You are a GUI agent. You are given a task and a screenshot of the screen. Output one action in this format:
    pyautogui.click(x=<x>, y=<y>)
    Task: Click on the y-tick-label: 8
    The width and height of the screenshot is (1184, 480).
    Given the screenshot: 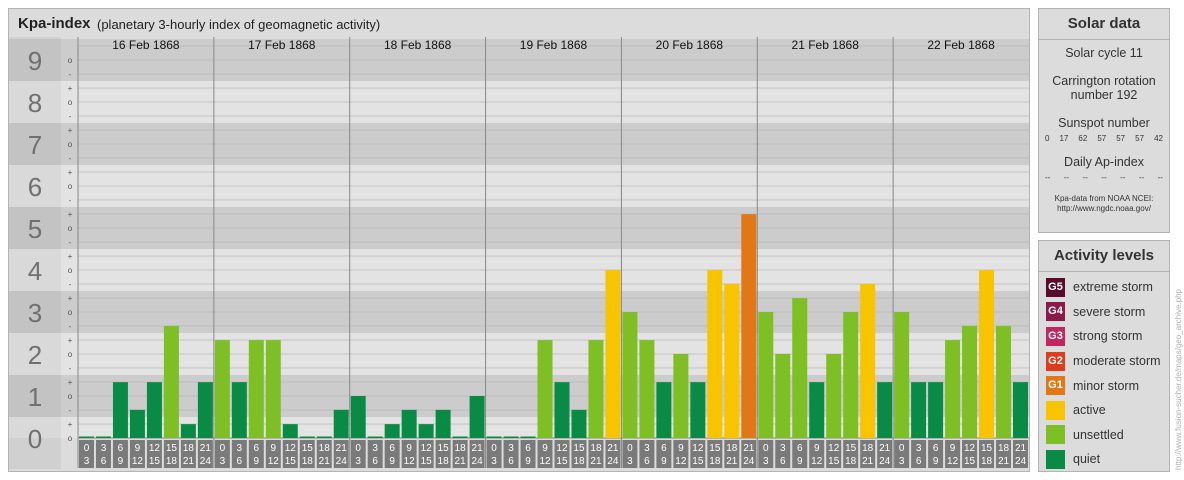 What is the action you would take?
    pyautogui.click(x=35, y=103)
    